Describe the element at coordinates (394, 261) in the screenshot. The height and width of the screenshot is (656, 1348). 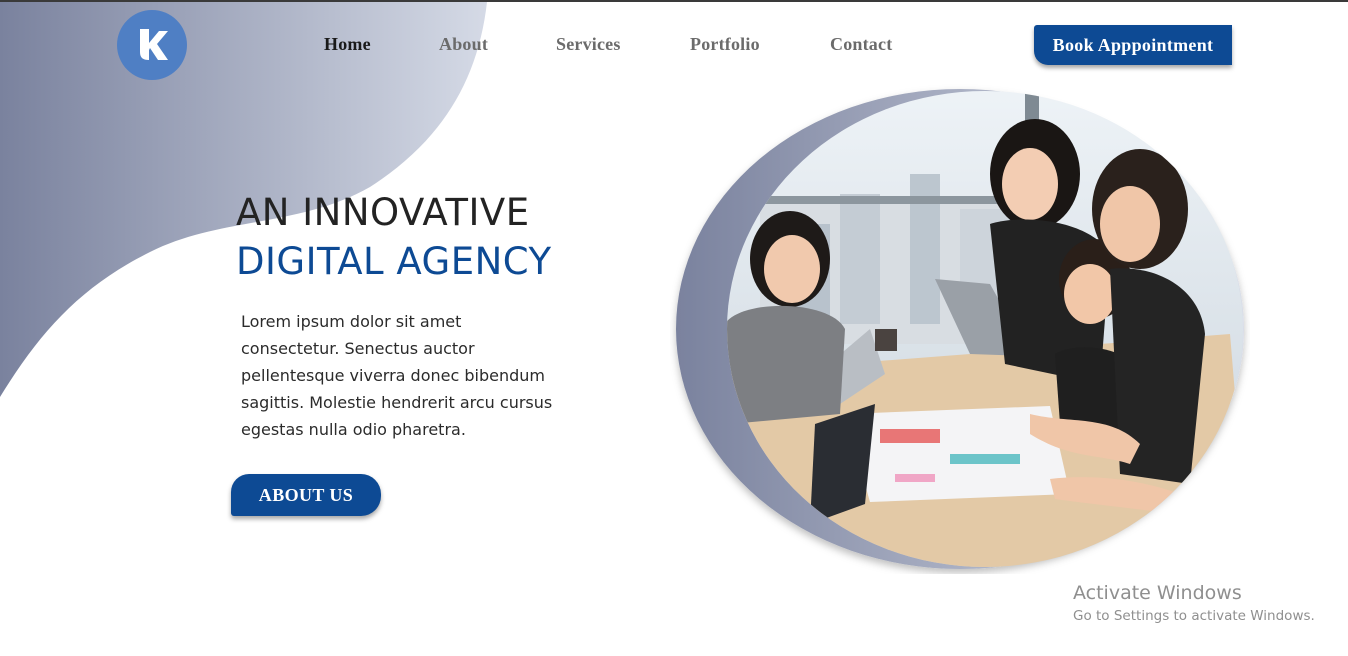
I see `hero-title-line2: DIGITAL AGENCY` at that location.